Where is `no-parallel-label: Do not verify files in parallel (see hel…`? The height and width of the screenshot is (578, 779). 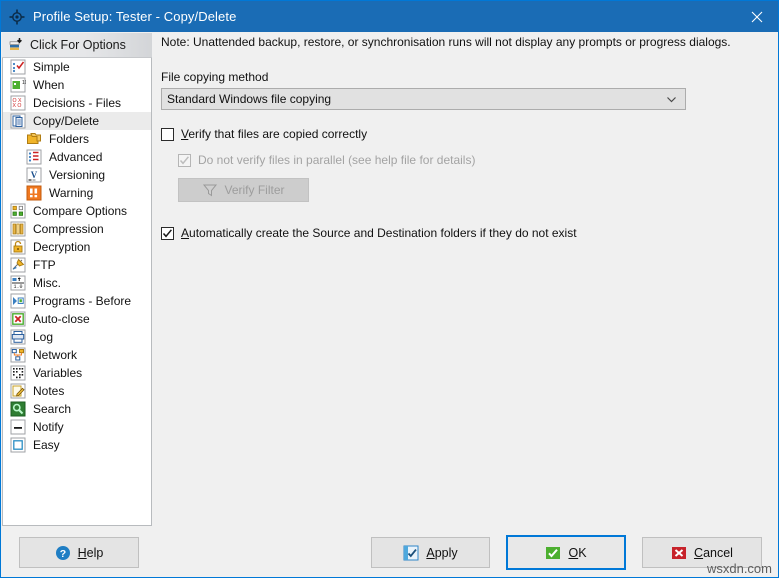
no-parallel-label: Do not verify files in parallel (see hel… is located at coordinates (337, 160).